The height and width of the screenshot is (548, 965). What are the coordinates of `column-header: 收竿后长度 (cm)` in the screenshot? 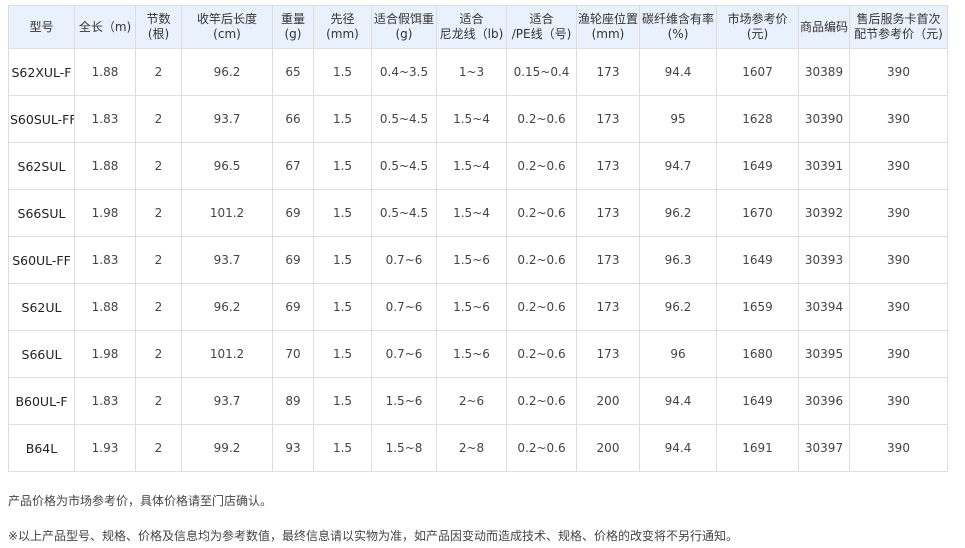 It's located at (227, 27).